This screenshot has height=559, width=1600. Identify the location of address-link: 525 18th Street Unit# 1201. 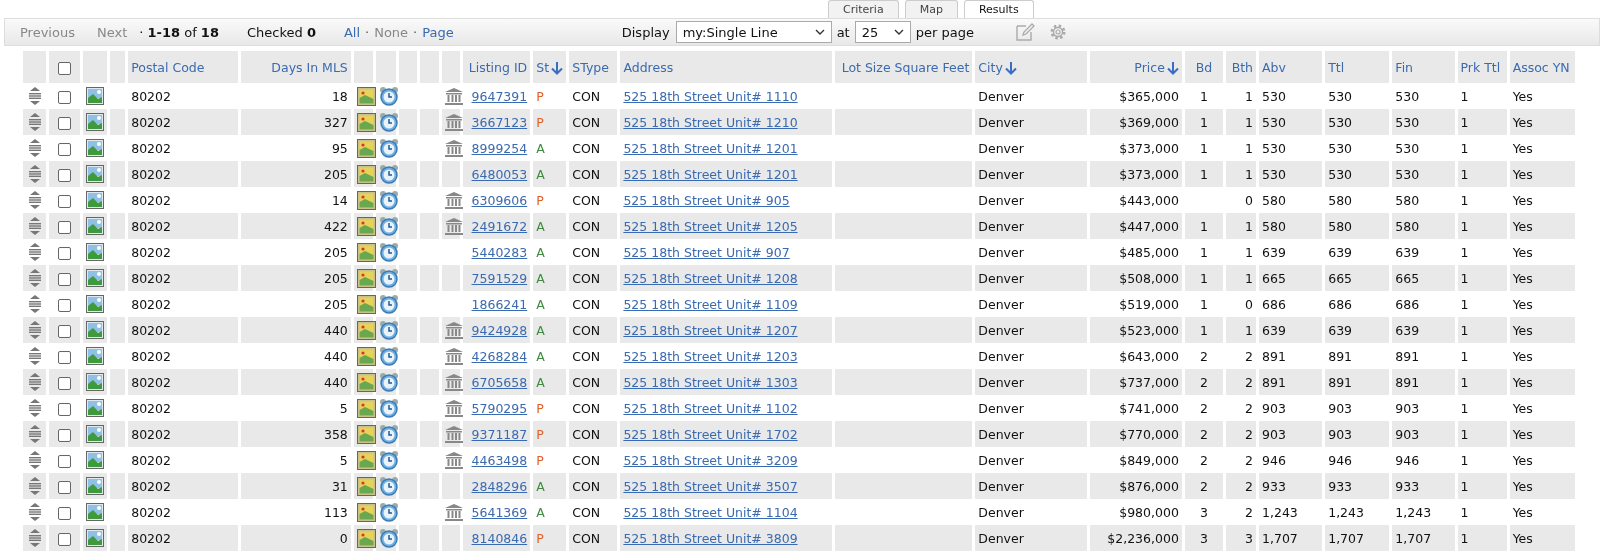
(710, 148).